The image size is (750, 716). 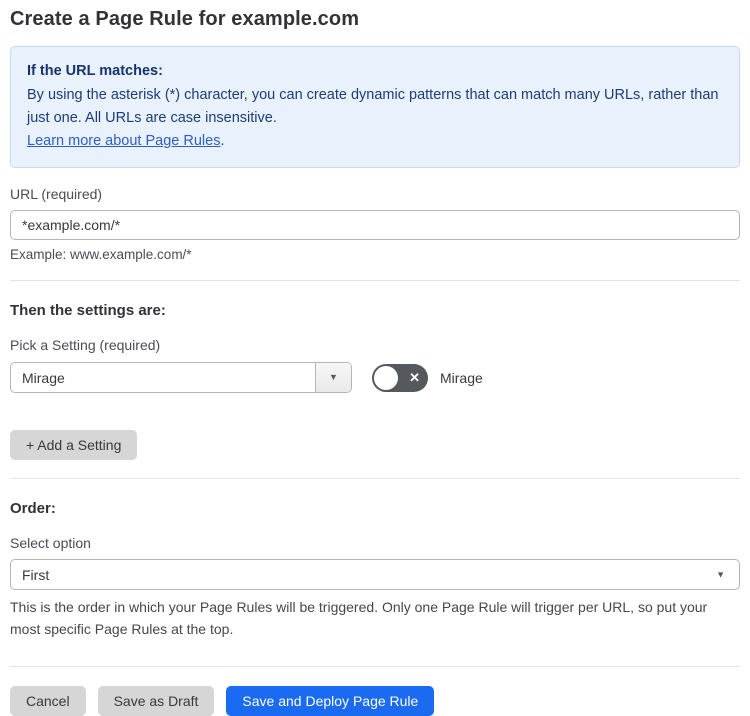 What do you see at coordinates (222, 141) in the screenshot?
I see `link-suffix: .` at bounding box center [222, 141].